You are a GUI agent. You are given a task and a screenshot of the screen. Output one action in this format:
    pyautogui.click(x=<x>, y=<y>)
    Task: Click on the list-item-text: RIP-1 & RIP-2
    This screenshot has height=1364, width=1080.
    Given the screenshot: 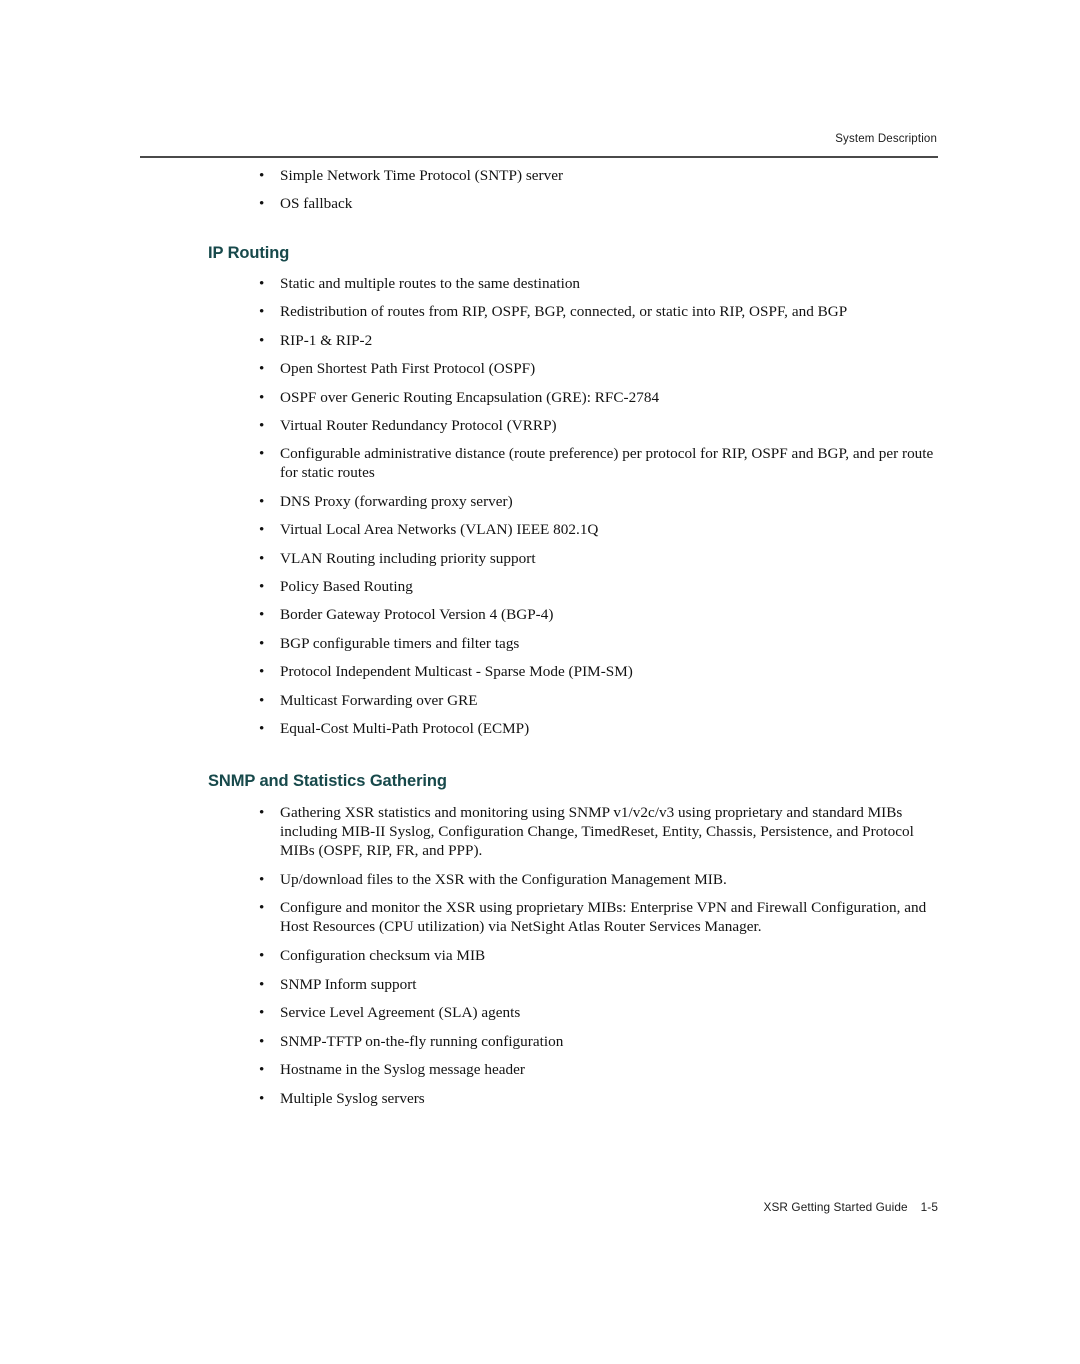 What is the action you would take?
    pyautogui.click(x=326, y=340)
    